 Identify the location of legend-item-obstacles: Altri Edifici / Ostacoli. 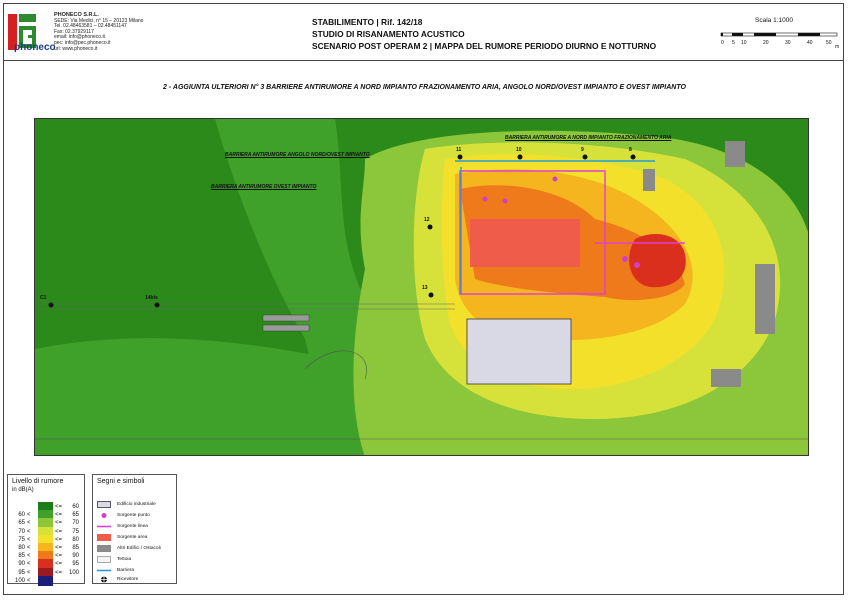
(137, 548).